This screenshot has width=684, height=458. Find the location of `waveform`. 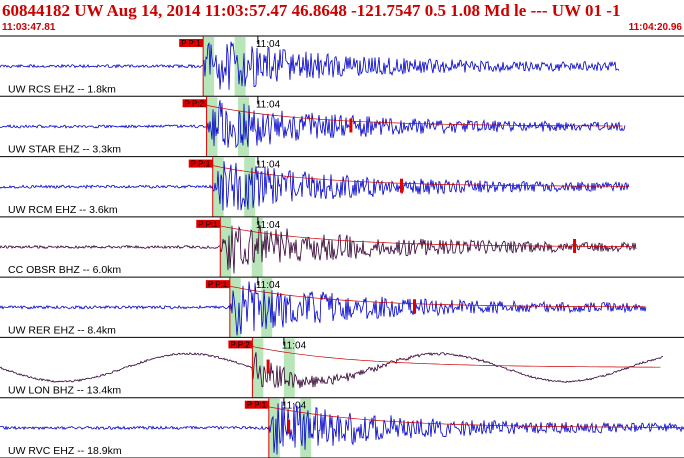

waveform is located at coordinates (313, 124).